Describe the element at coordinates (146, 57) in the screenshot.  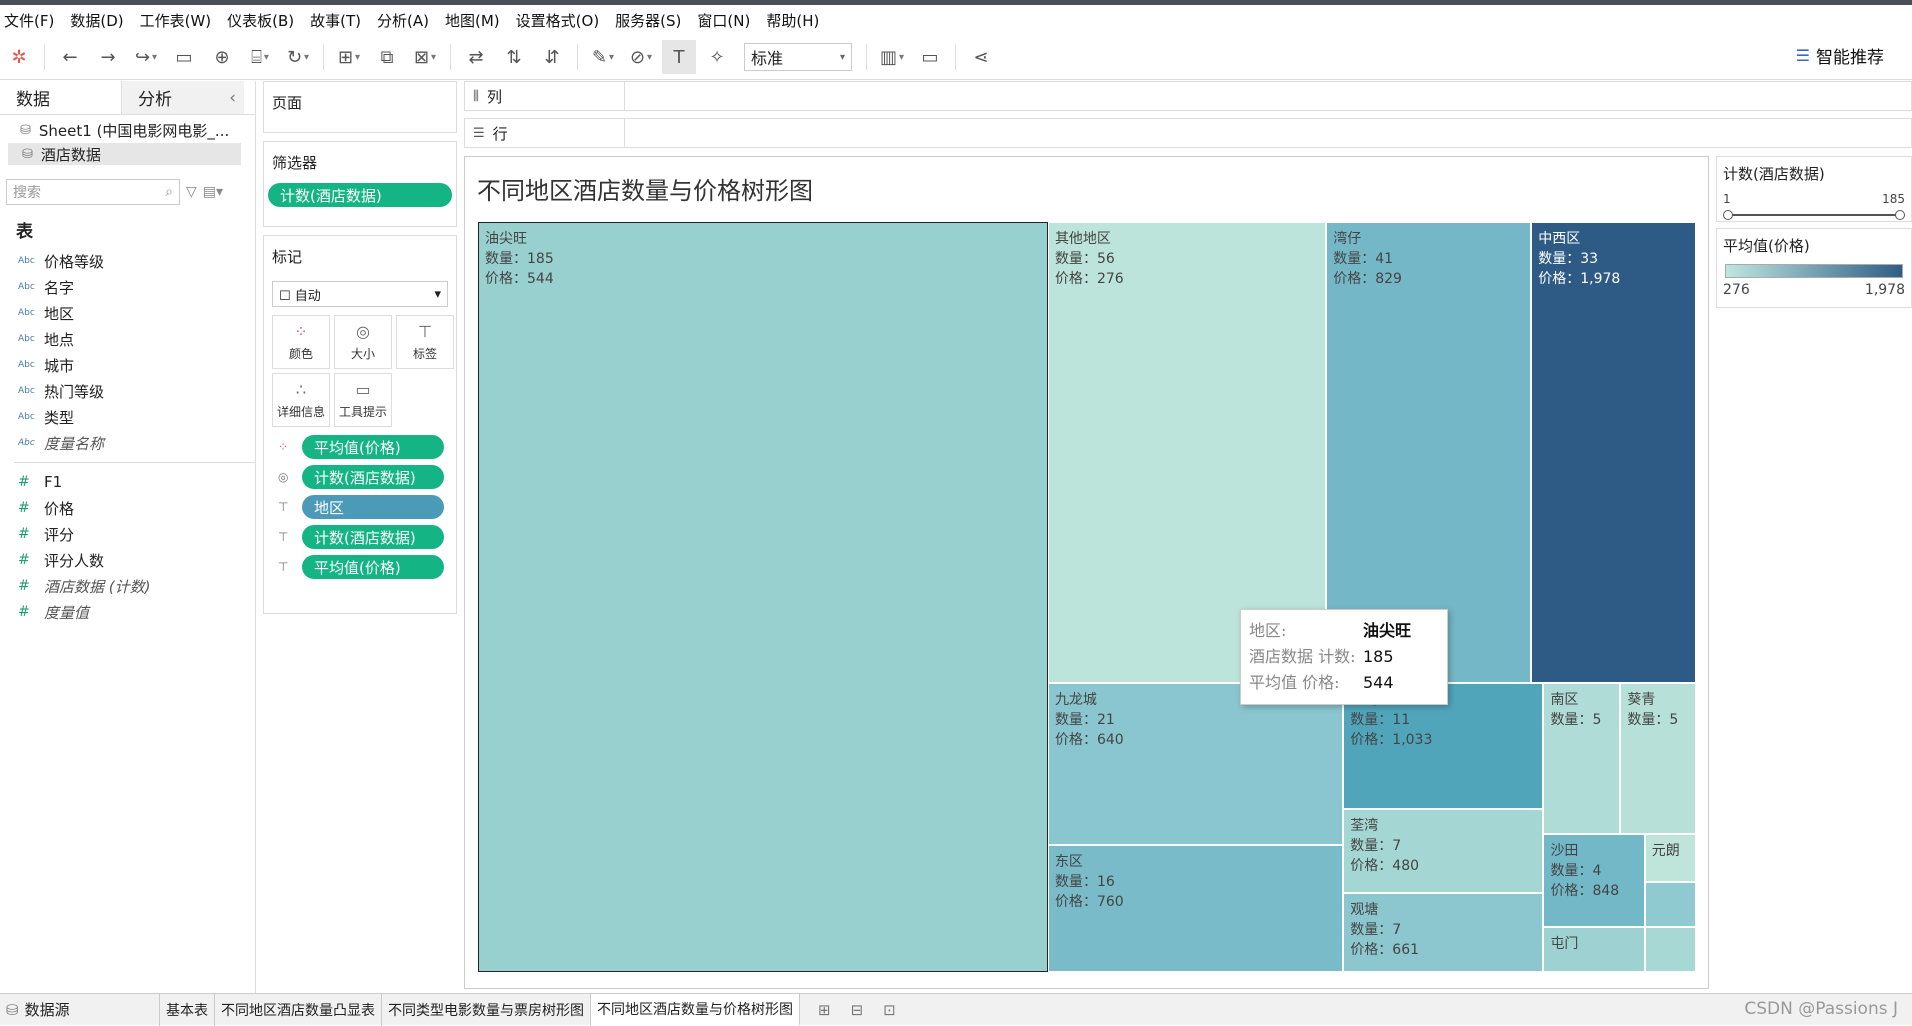
I see `redo-dropdown-icon: ↪` at that location.